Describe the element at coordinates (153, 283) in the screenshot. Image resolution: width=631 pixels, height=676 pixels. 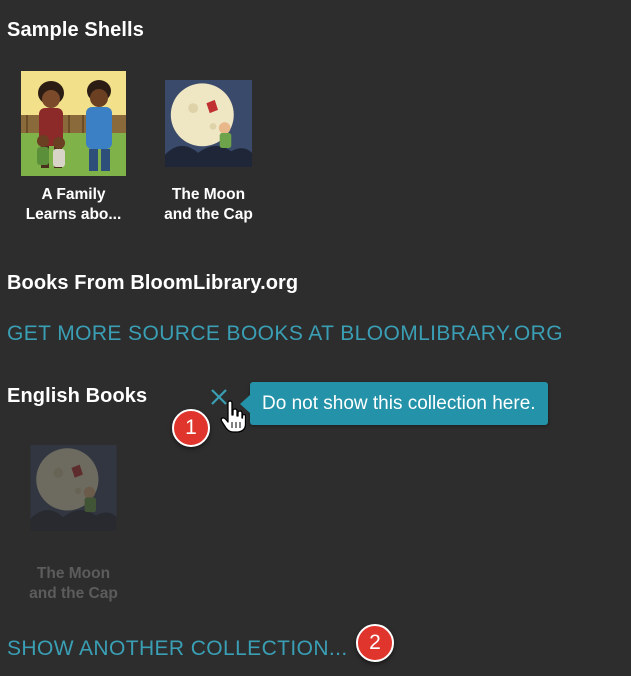
I see `bloom-library-heading: Books From BloomLibrary.org` at that location.